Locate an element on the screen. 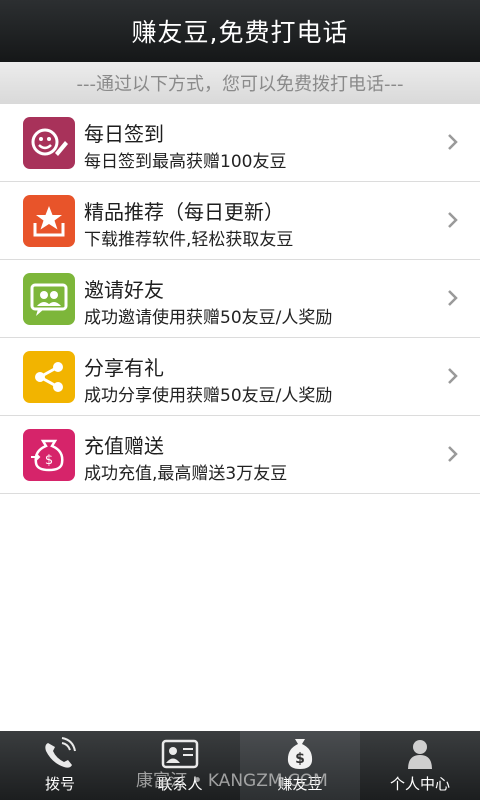  list-item-share-rewards: 分享有礼 成功分享使用获赠50友豆/人奖励 is located at coordinates (240, 377).